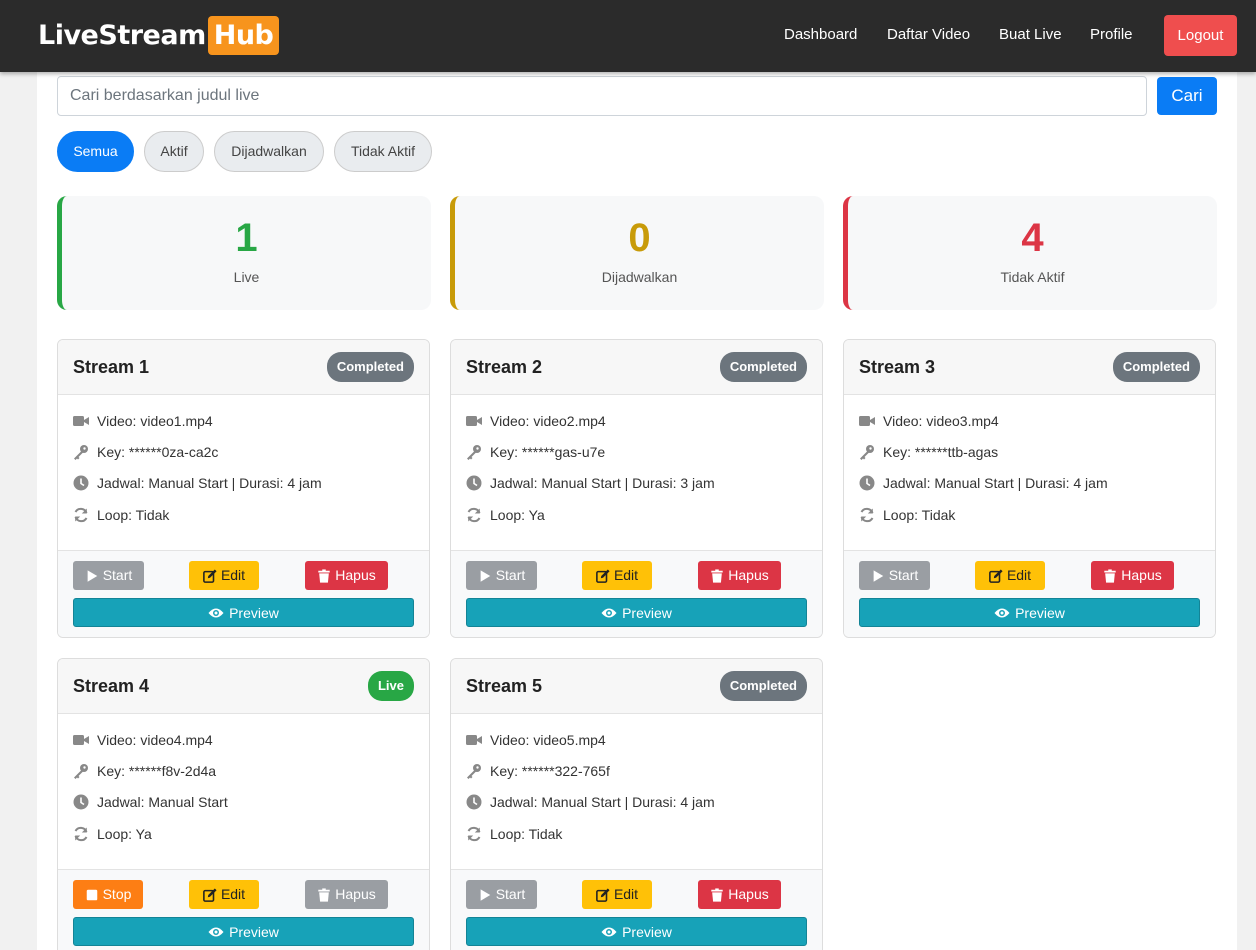  What do you see at coordinates (243, 593) in the screenshot?
I see `card-actions: Start Edit Hapus Preview` at bounding box center [243, 593].